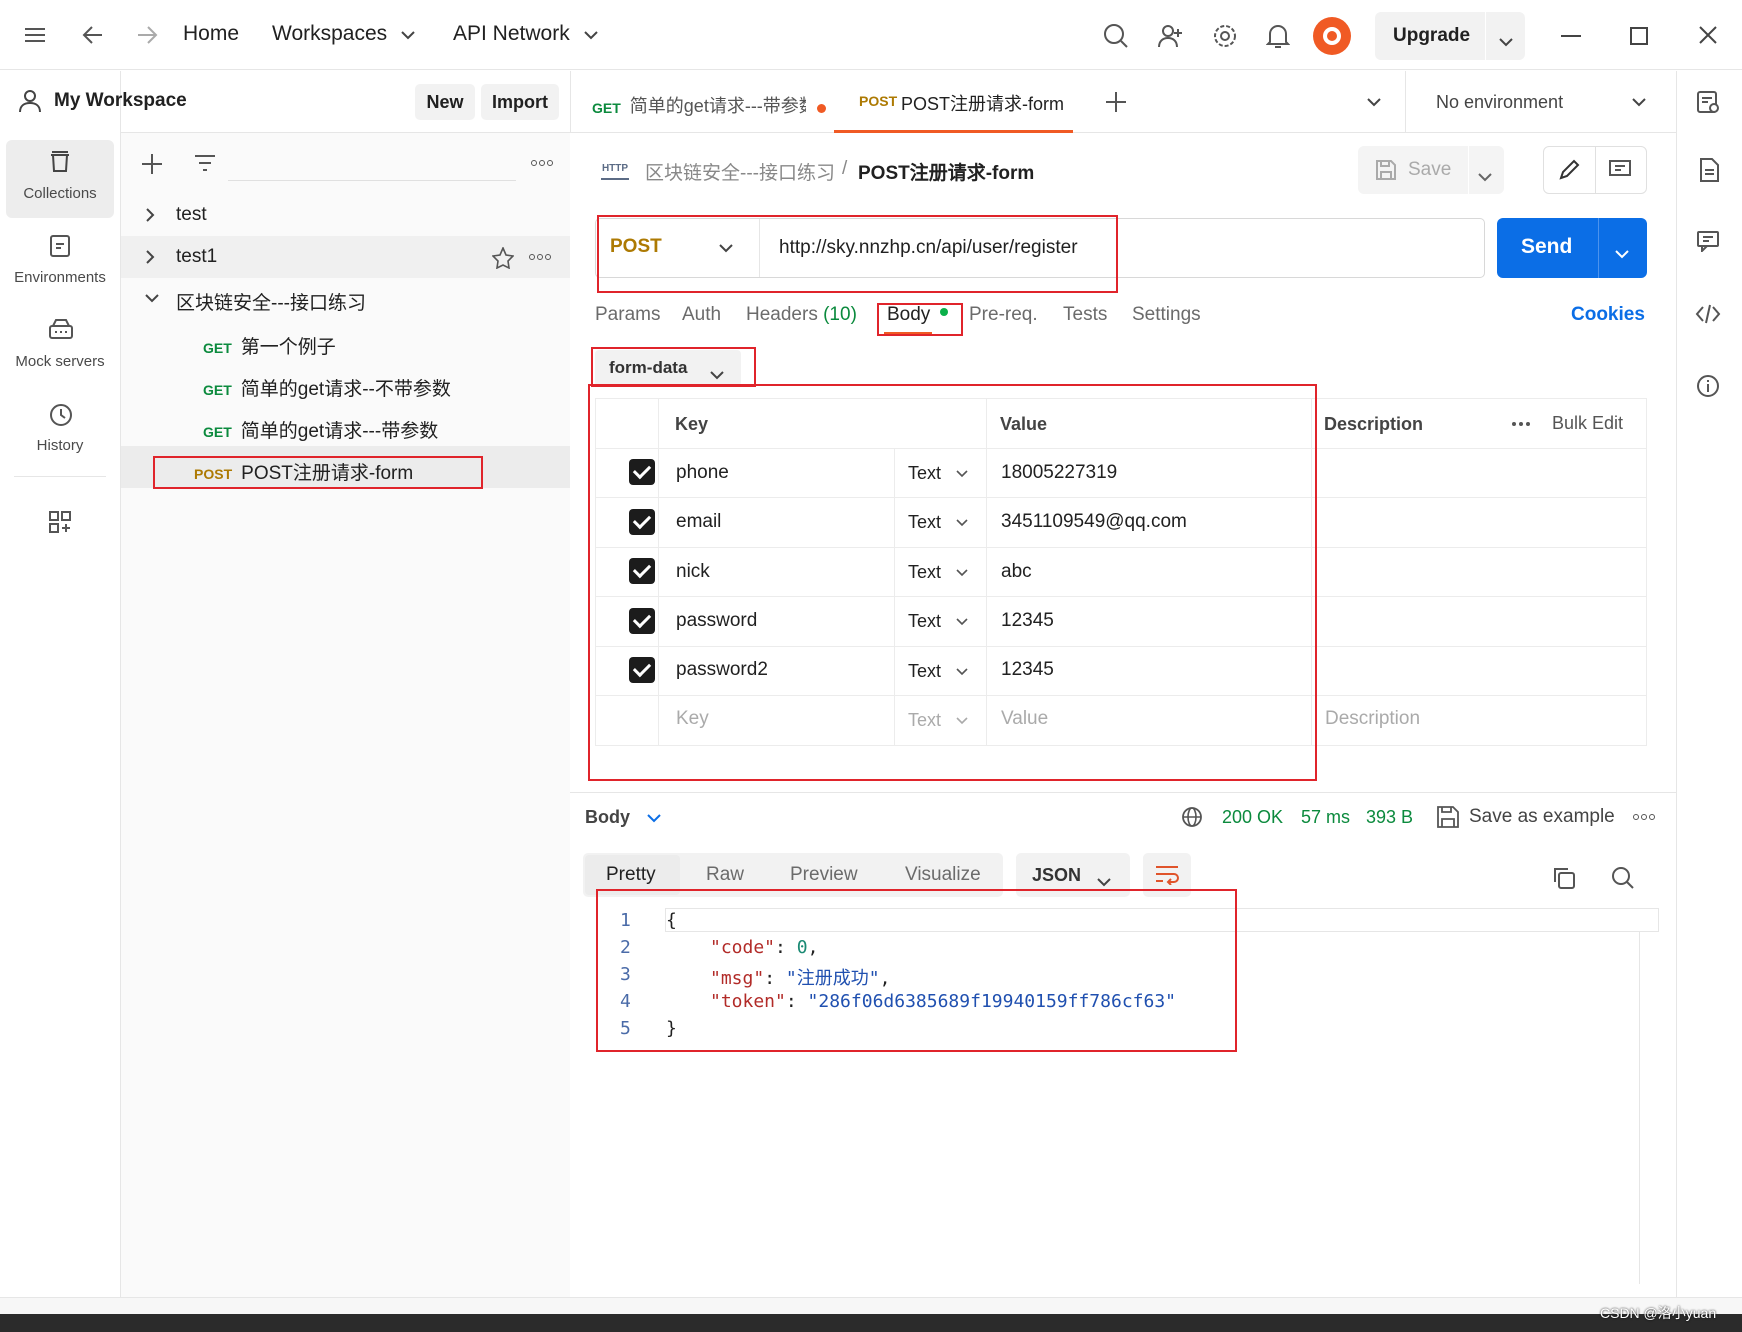  What do you see at coordinates (917, 315) in the screenshot?
I see `tab-body: Body` at bounding box center [917, 315].